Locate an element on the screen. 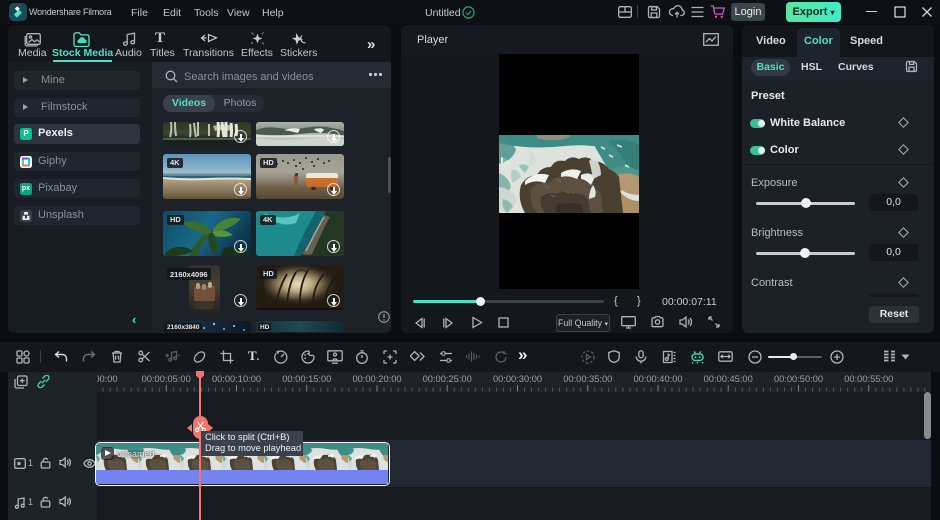 The image size is (940, 520). svg-text: 00:00:05:00 is located at coordinates (166, 379).